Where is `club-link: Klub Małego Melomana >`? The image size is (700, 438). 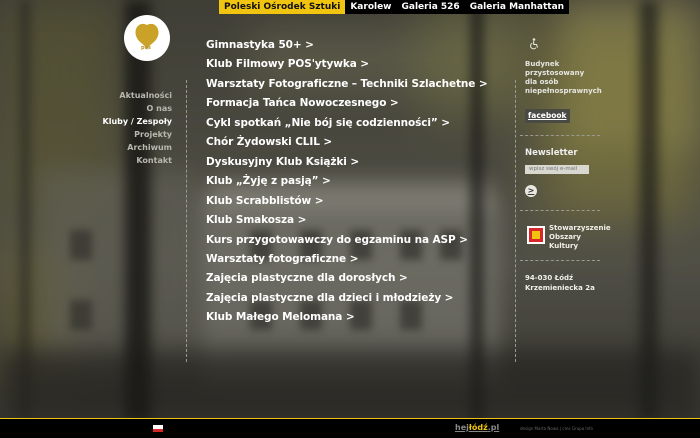
club-link: Klub Małego Melomana > is located at coordinates (347, 317).